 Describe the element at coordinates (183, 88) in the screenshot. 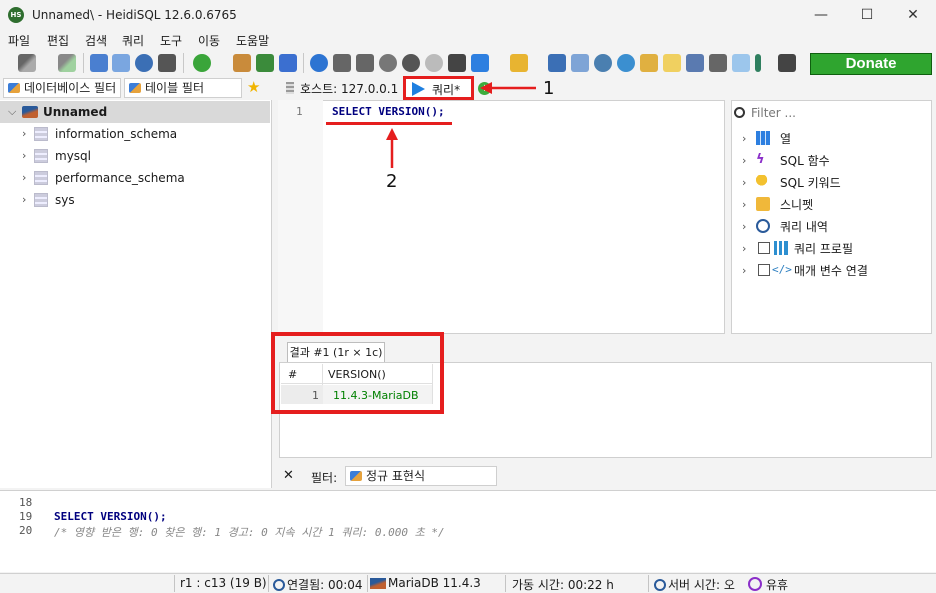

I see `table-filter-input: 테이블 필터` at that location.